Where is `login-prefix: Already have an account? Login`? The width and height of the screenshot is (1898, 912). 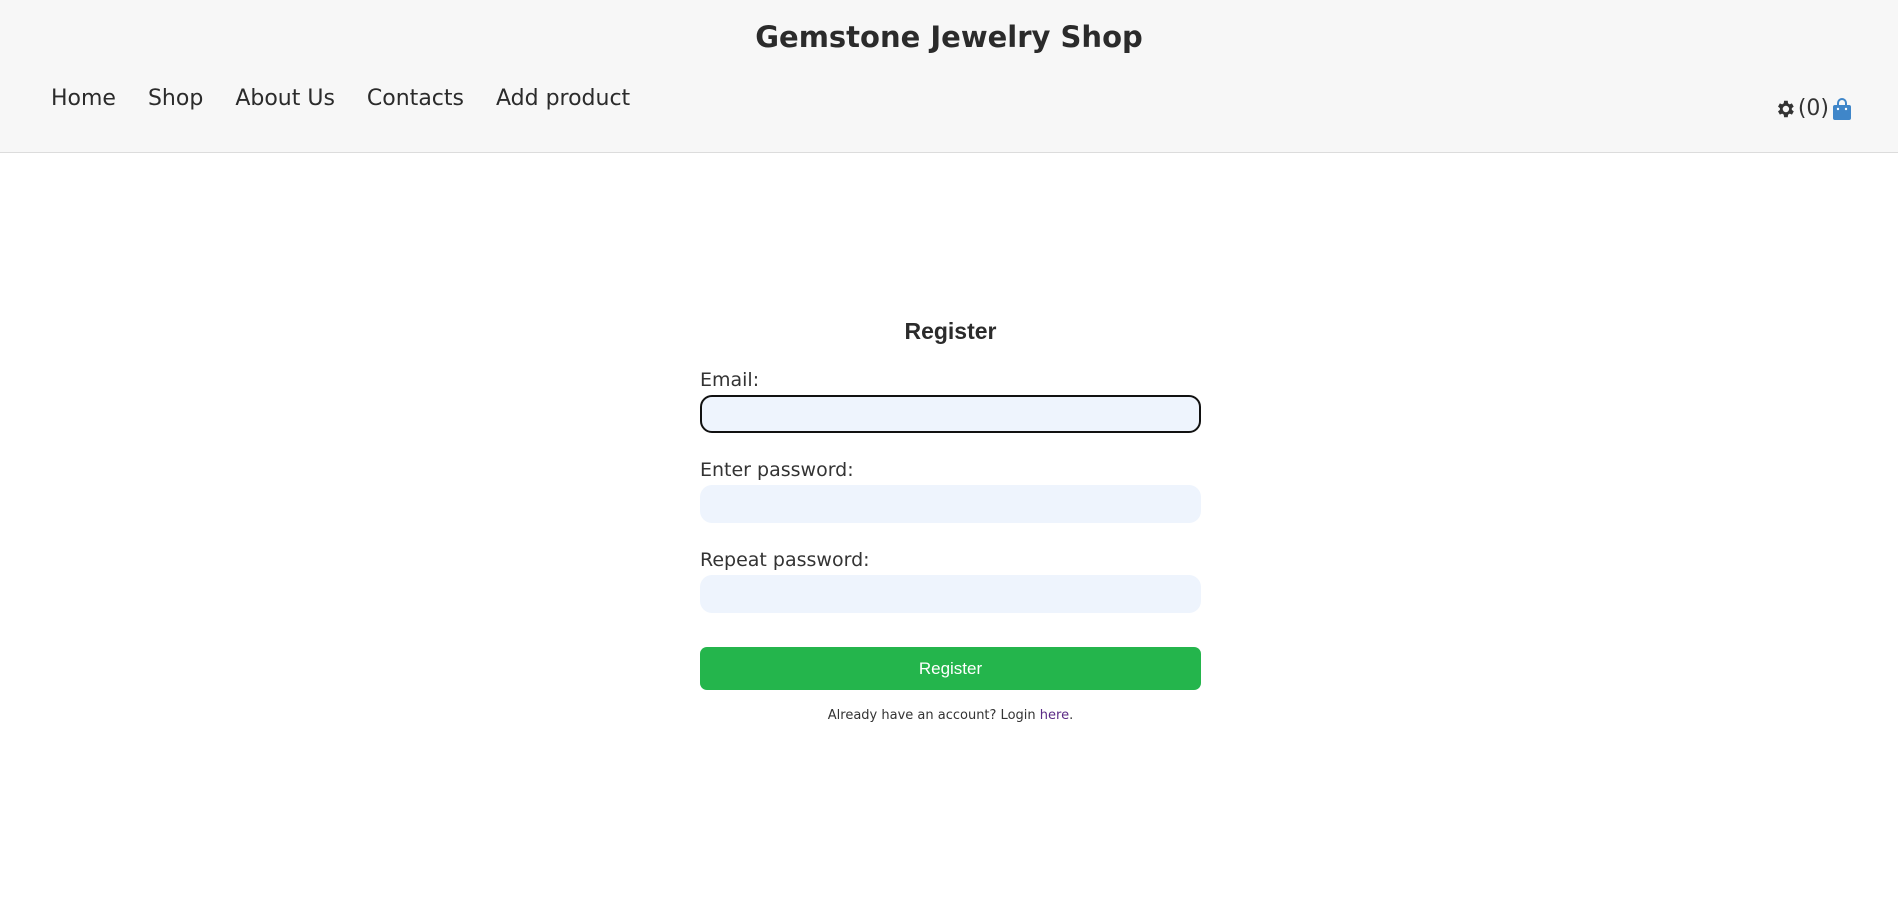 login-prefix: Already have an account? Login is located at coordinates (931, 715).